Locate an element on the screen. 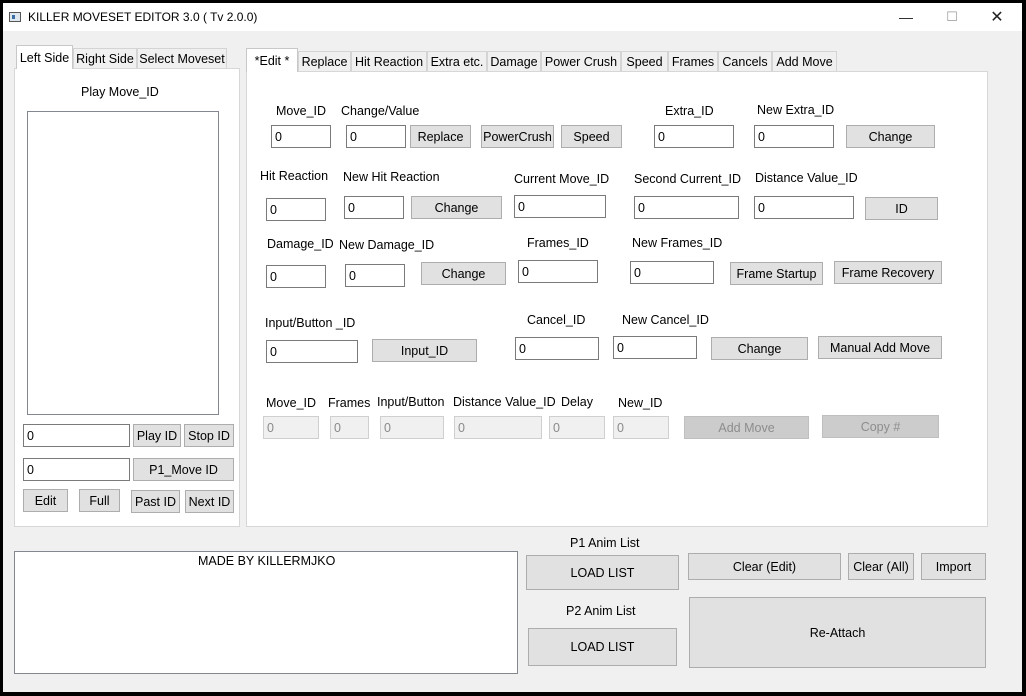 This screenshot has height=696, width=1026. new-frames-label: New Frames_ID is located at coordinates (677, 243).